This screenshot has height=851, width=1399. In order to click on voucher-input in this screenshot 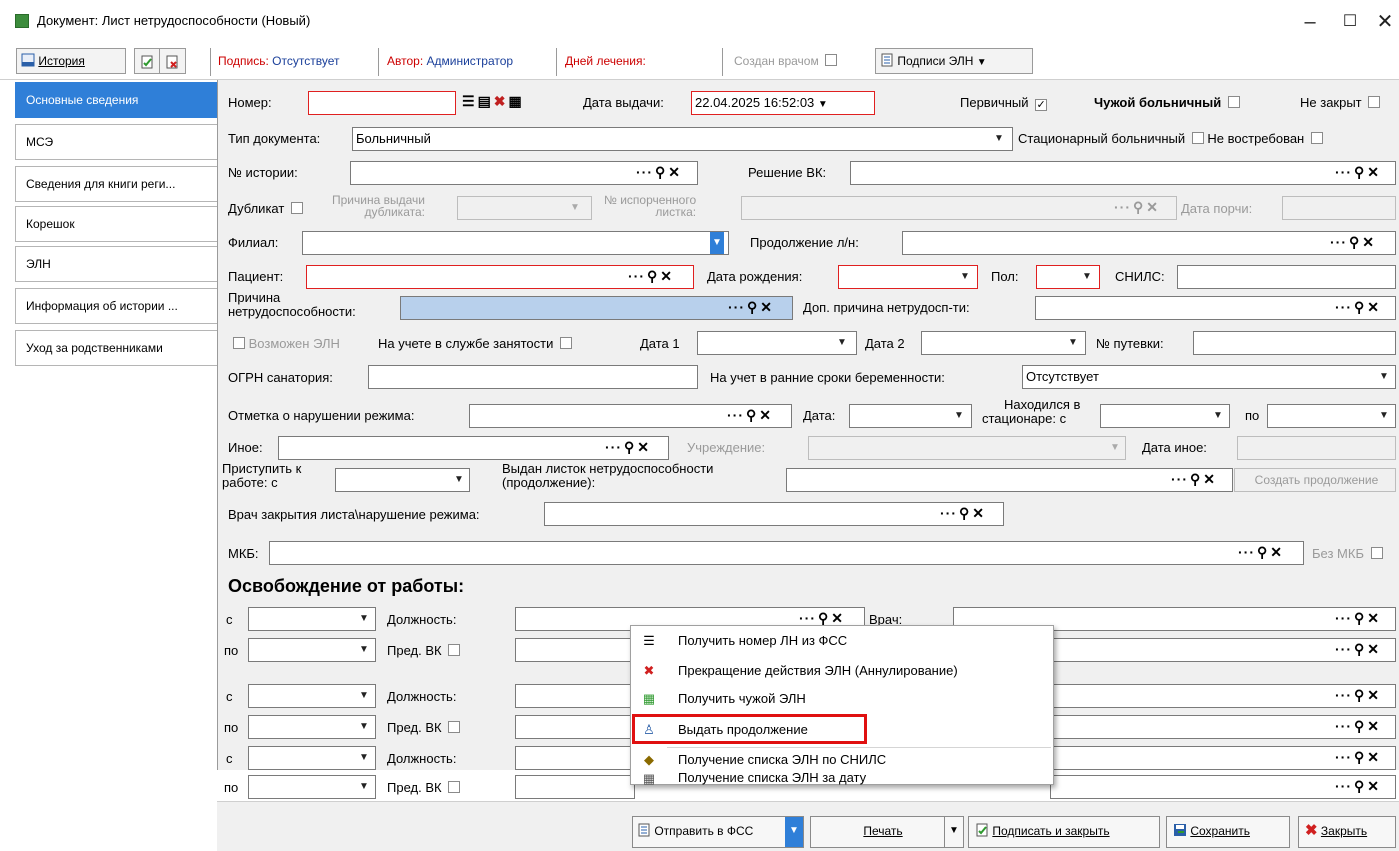, I will do `click(1294, 343)`.